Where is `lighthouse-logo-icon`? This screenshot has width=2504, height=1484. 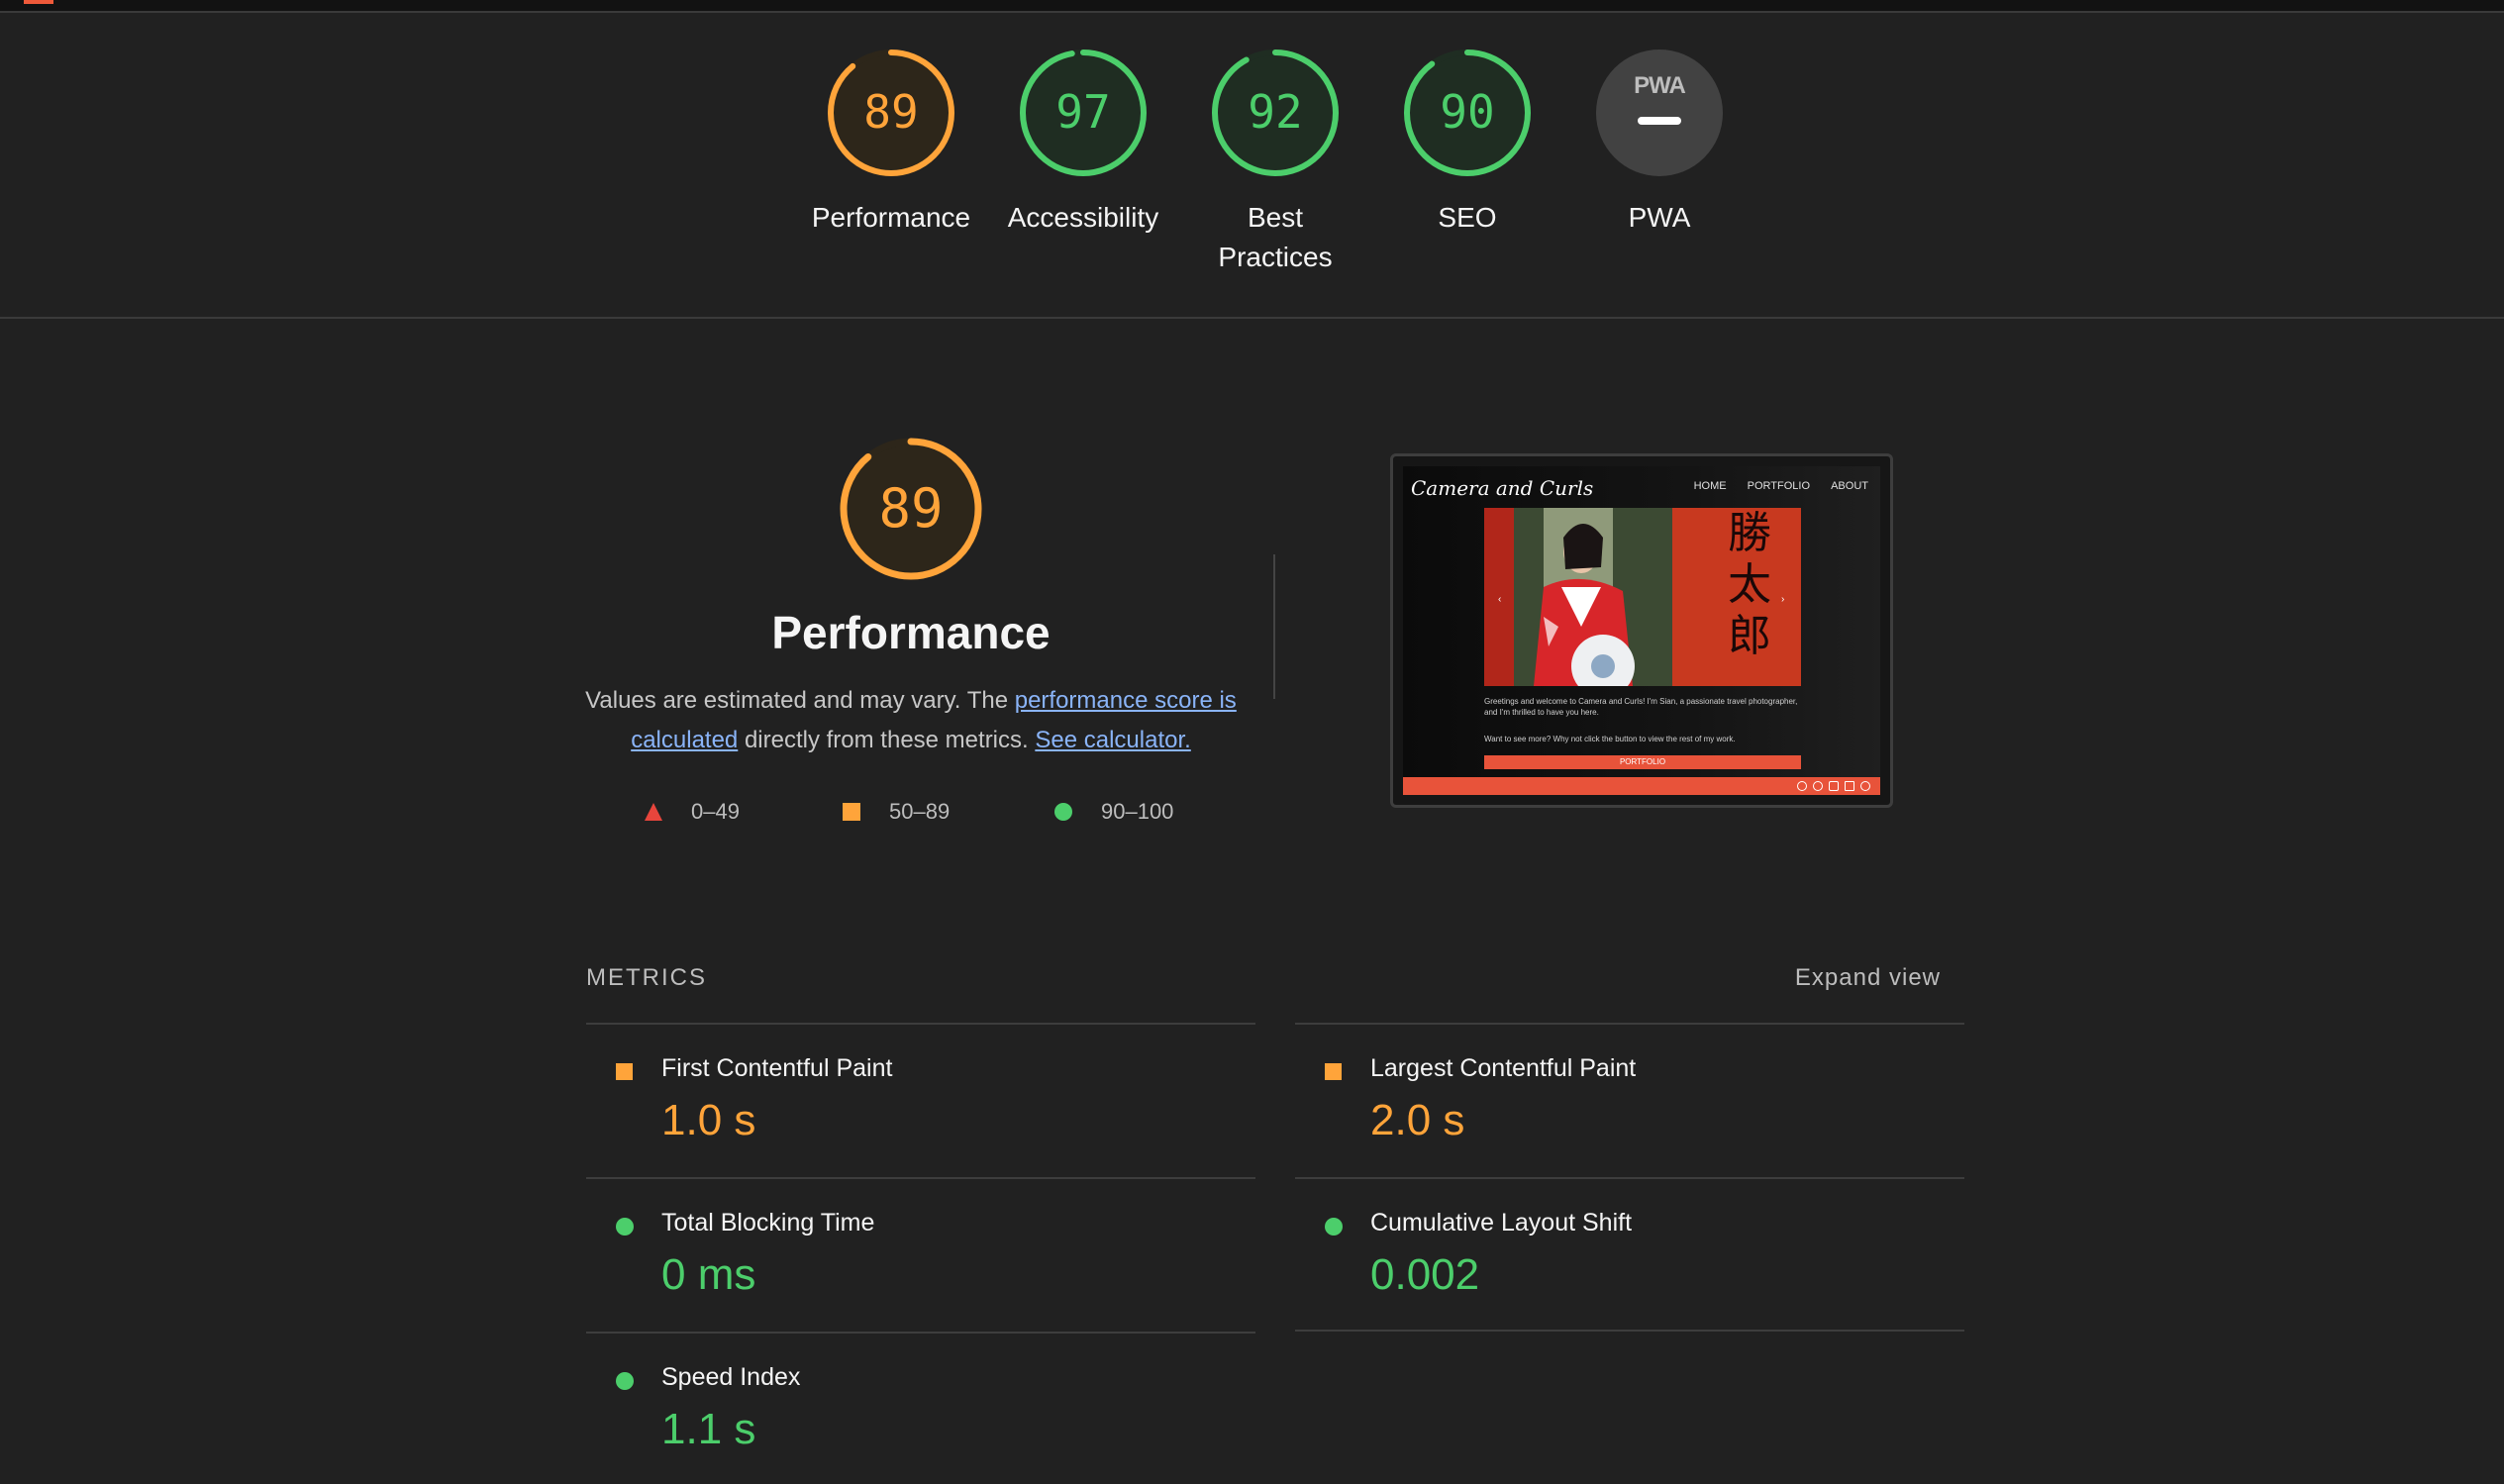 lighthouse-logo-icon is located at coordinates (38, 2).